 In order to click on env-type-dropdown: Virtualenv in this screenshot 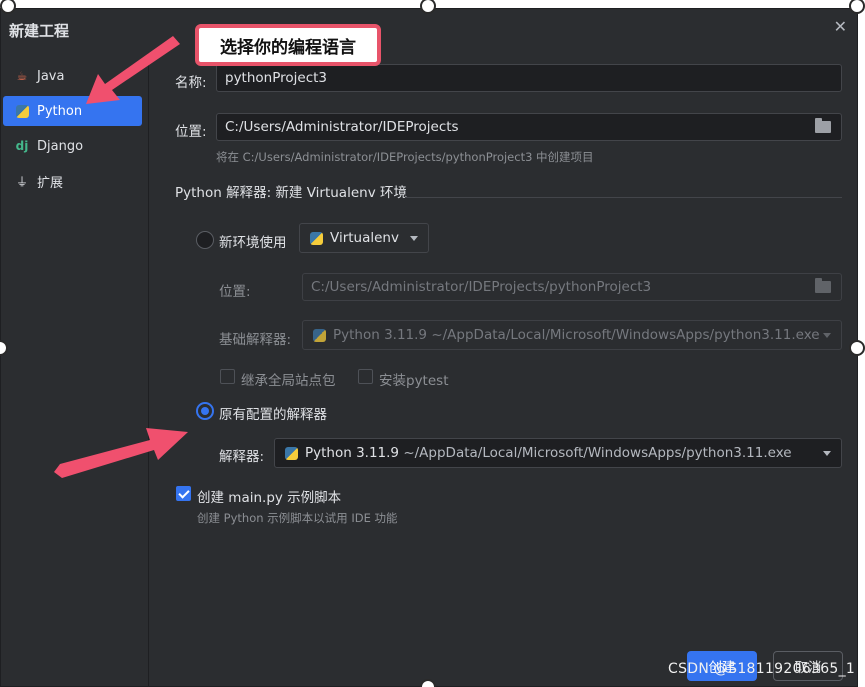, I will do `click(364, 238)`.